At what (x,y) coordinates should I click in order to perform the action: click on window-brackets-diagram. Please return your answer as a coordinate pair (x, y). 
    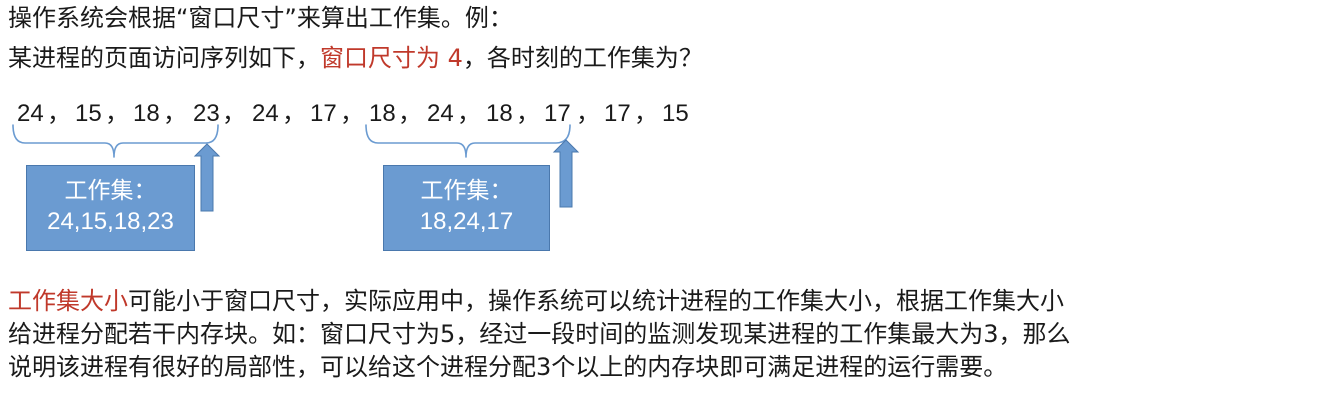
    Looking at the image, I should click on (296, 168).